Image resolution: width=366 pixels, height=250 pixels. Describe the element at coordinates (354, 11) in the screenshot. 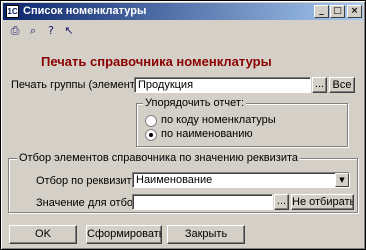

I see `close-window-button: ×` at that location.